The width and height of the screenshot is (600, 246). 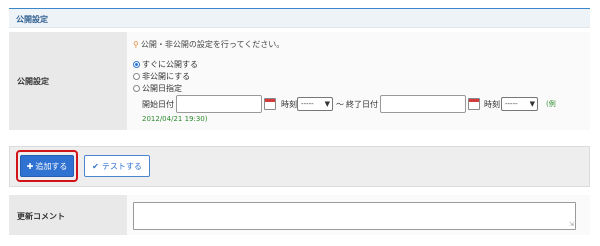 What do you see at coordinates (307, 104) in the screenshot?
I see `start-time-value: -----` at bounding box center [307, 104].